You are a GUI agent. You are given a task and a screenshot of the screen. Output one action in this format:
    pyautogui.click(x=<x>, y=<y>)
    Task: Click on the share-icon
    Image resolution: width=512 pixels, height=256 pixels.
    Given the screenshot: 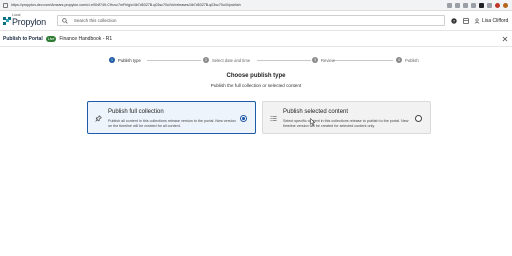 What is the action you would take?
    pyautogui.click(x=449, y=5)
    